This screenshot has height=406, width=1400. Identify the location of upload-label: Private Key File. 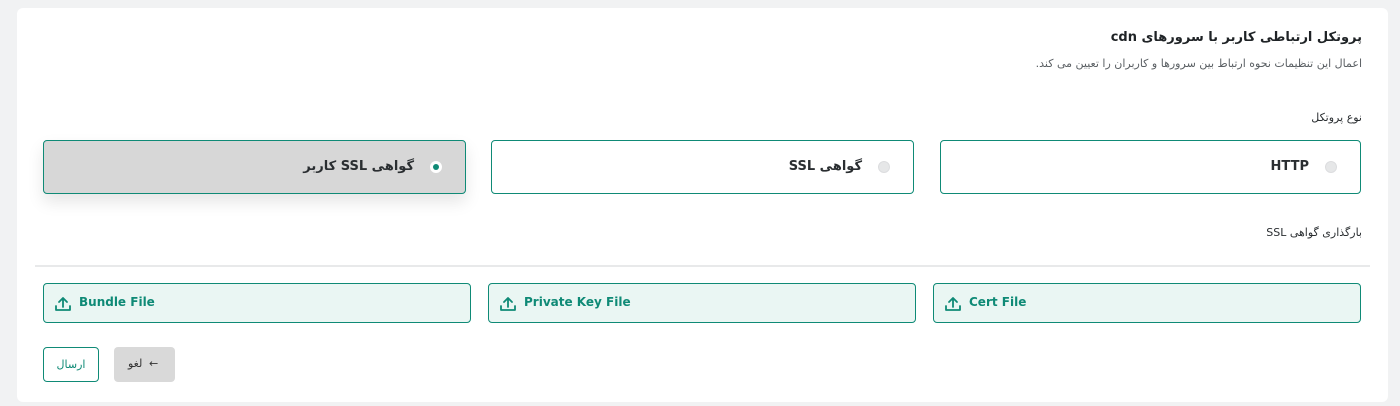
(577, 302).